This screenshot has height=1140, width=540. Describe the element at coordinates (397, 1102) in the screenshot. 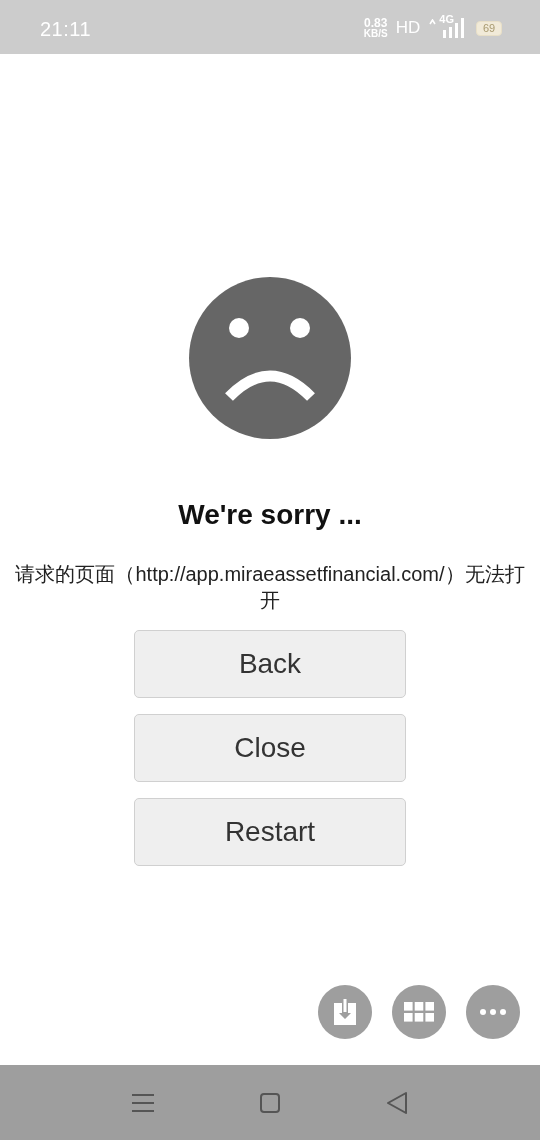

I see `back-icon` at that location.